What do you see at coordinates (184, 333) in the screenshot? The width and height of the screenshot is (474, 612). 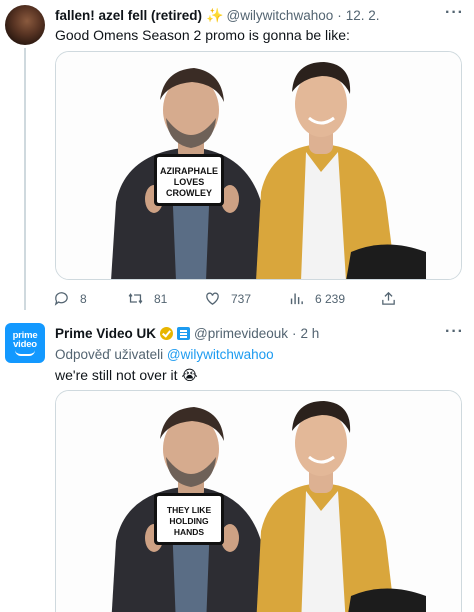 I see `affiliate-badge-icon` at bounding box center [184, 333].